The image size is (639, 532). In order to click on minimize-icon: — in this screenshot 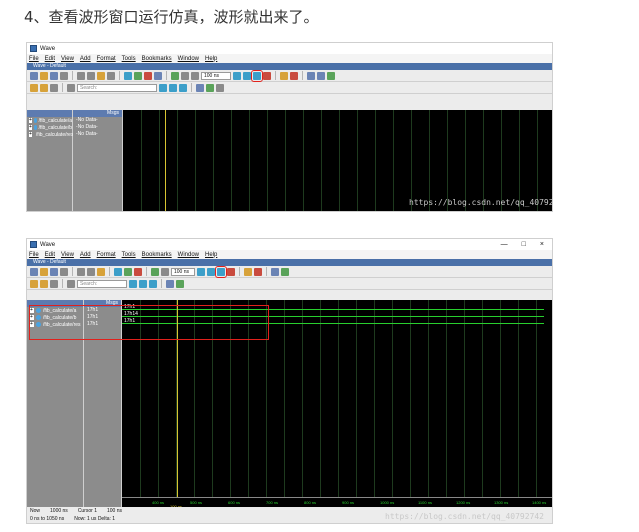, I will do `click(504, 244)`.